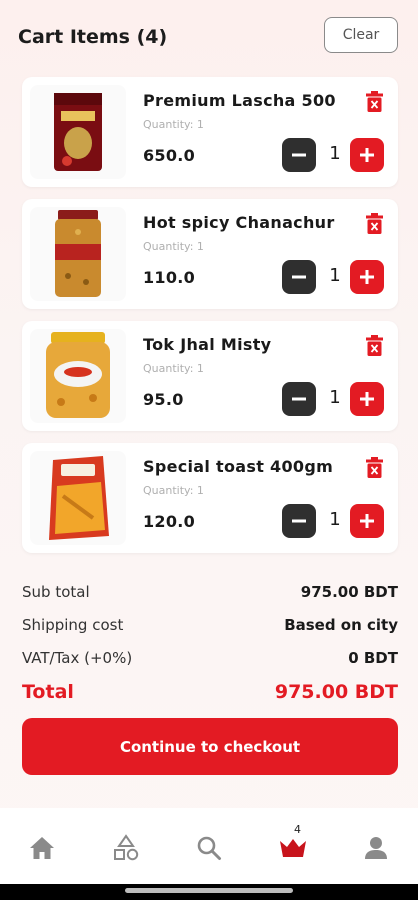 This screenshot has height=900, width=418. Describe the element at coordinates (297, 829) in the screenshot. I see `cart-badge: 4` at that location.